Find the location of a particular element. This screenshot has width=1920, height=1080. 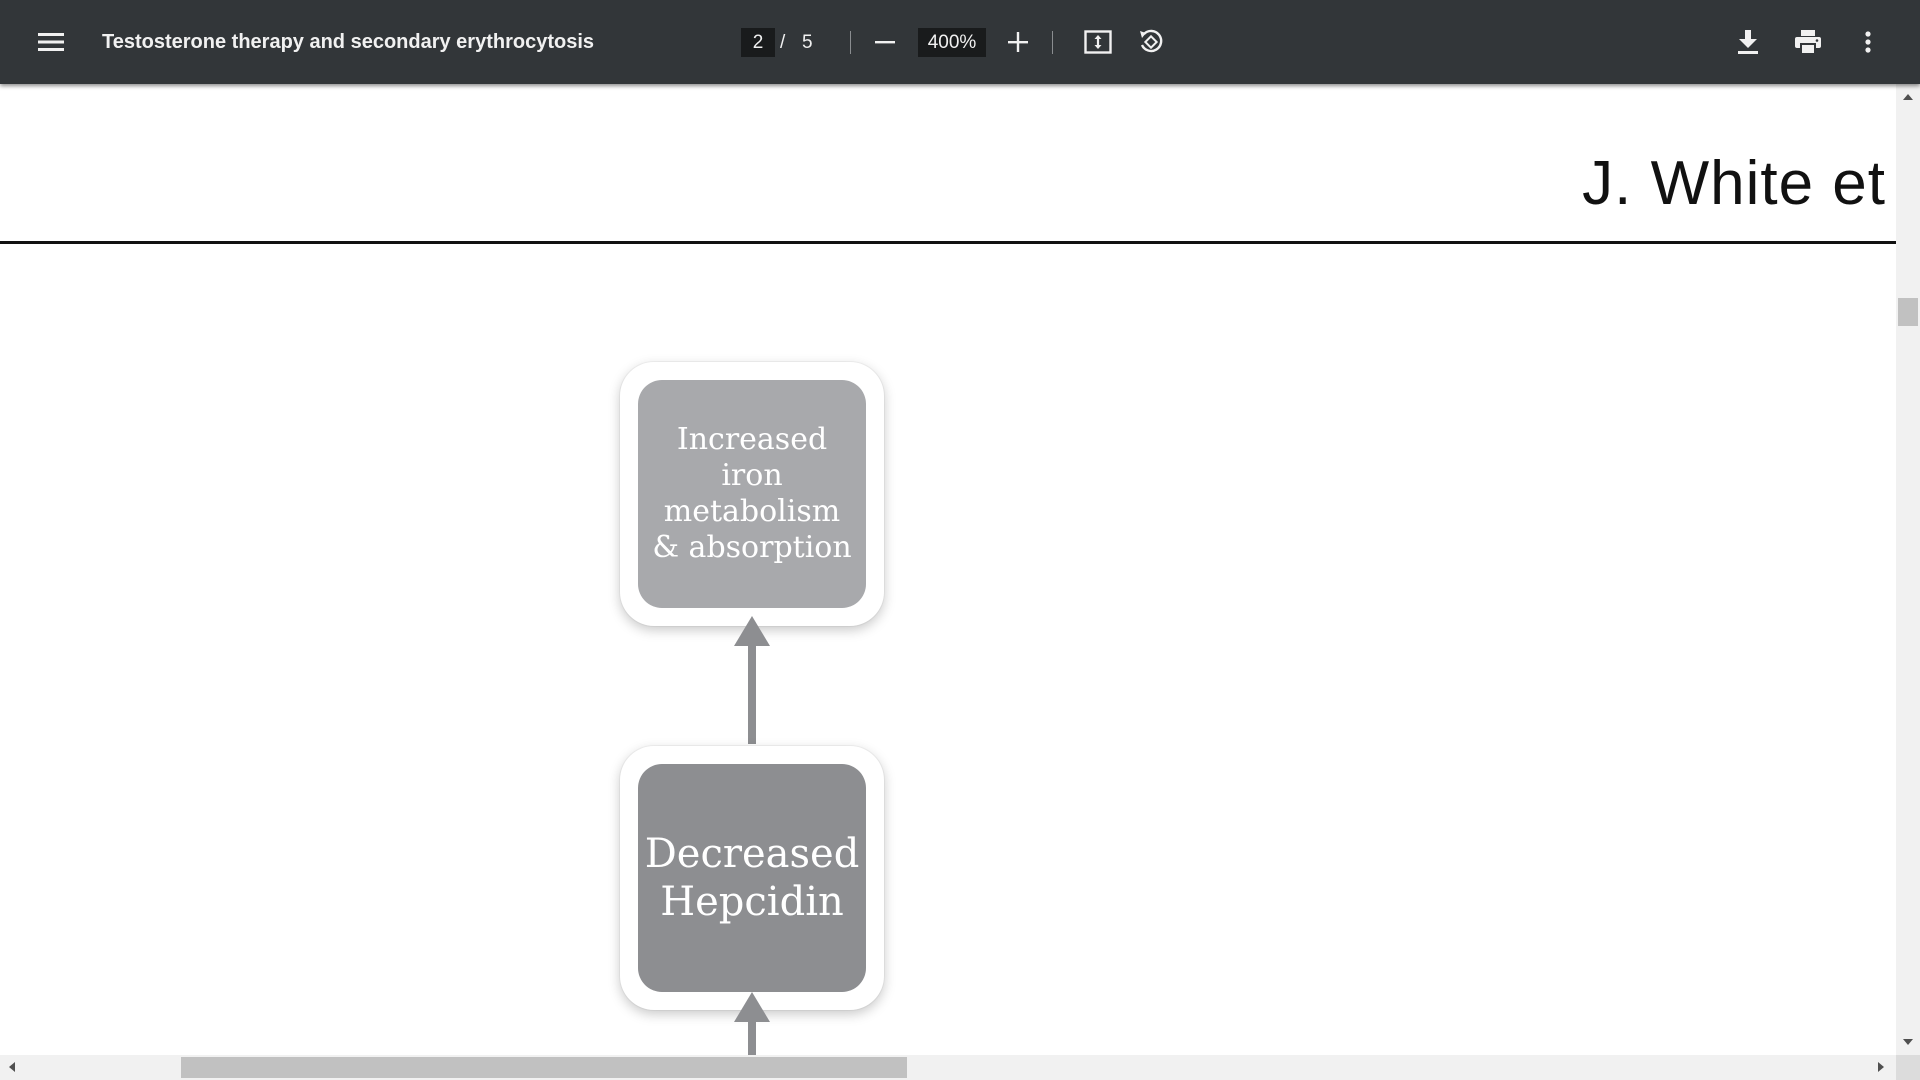

vertical-scrollbar is located at coordinates (1908, 569).